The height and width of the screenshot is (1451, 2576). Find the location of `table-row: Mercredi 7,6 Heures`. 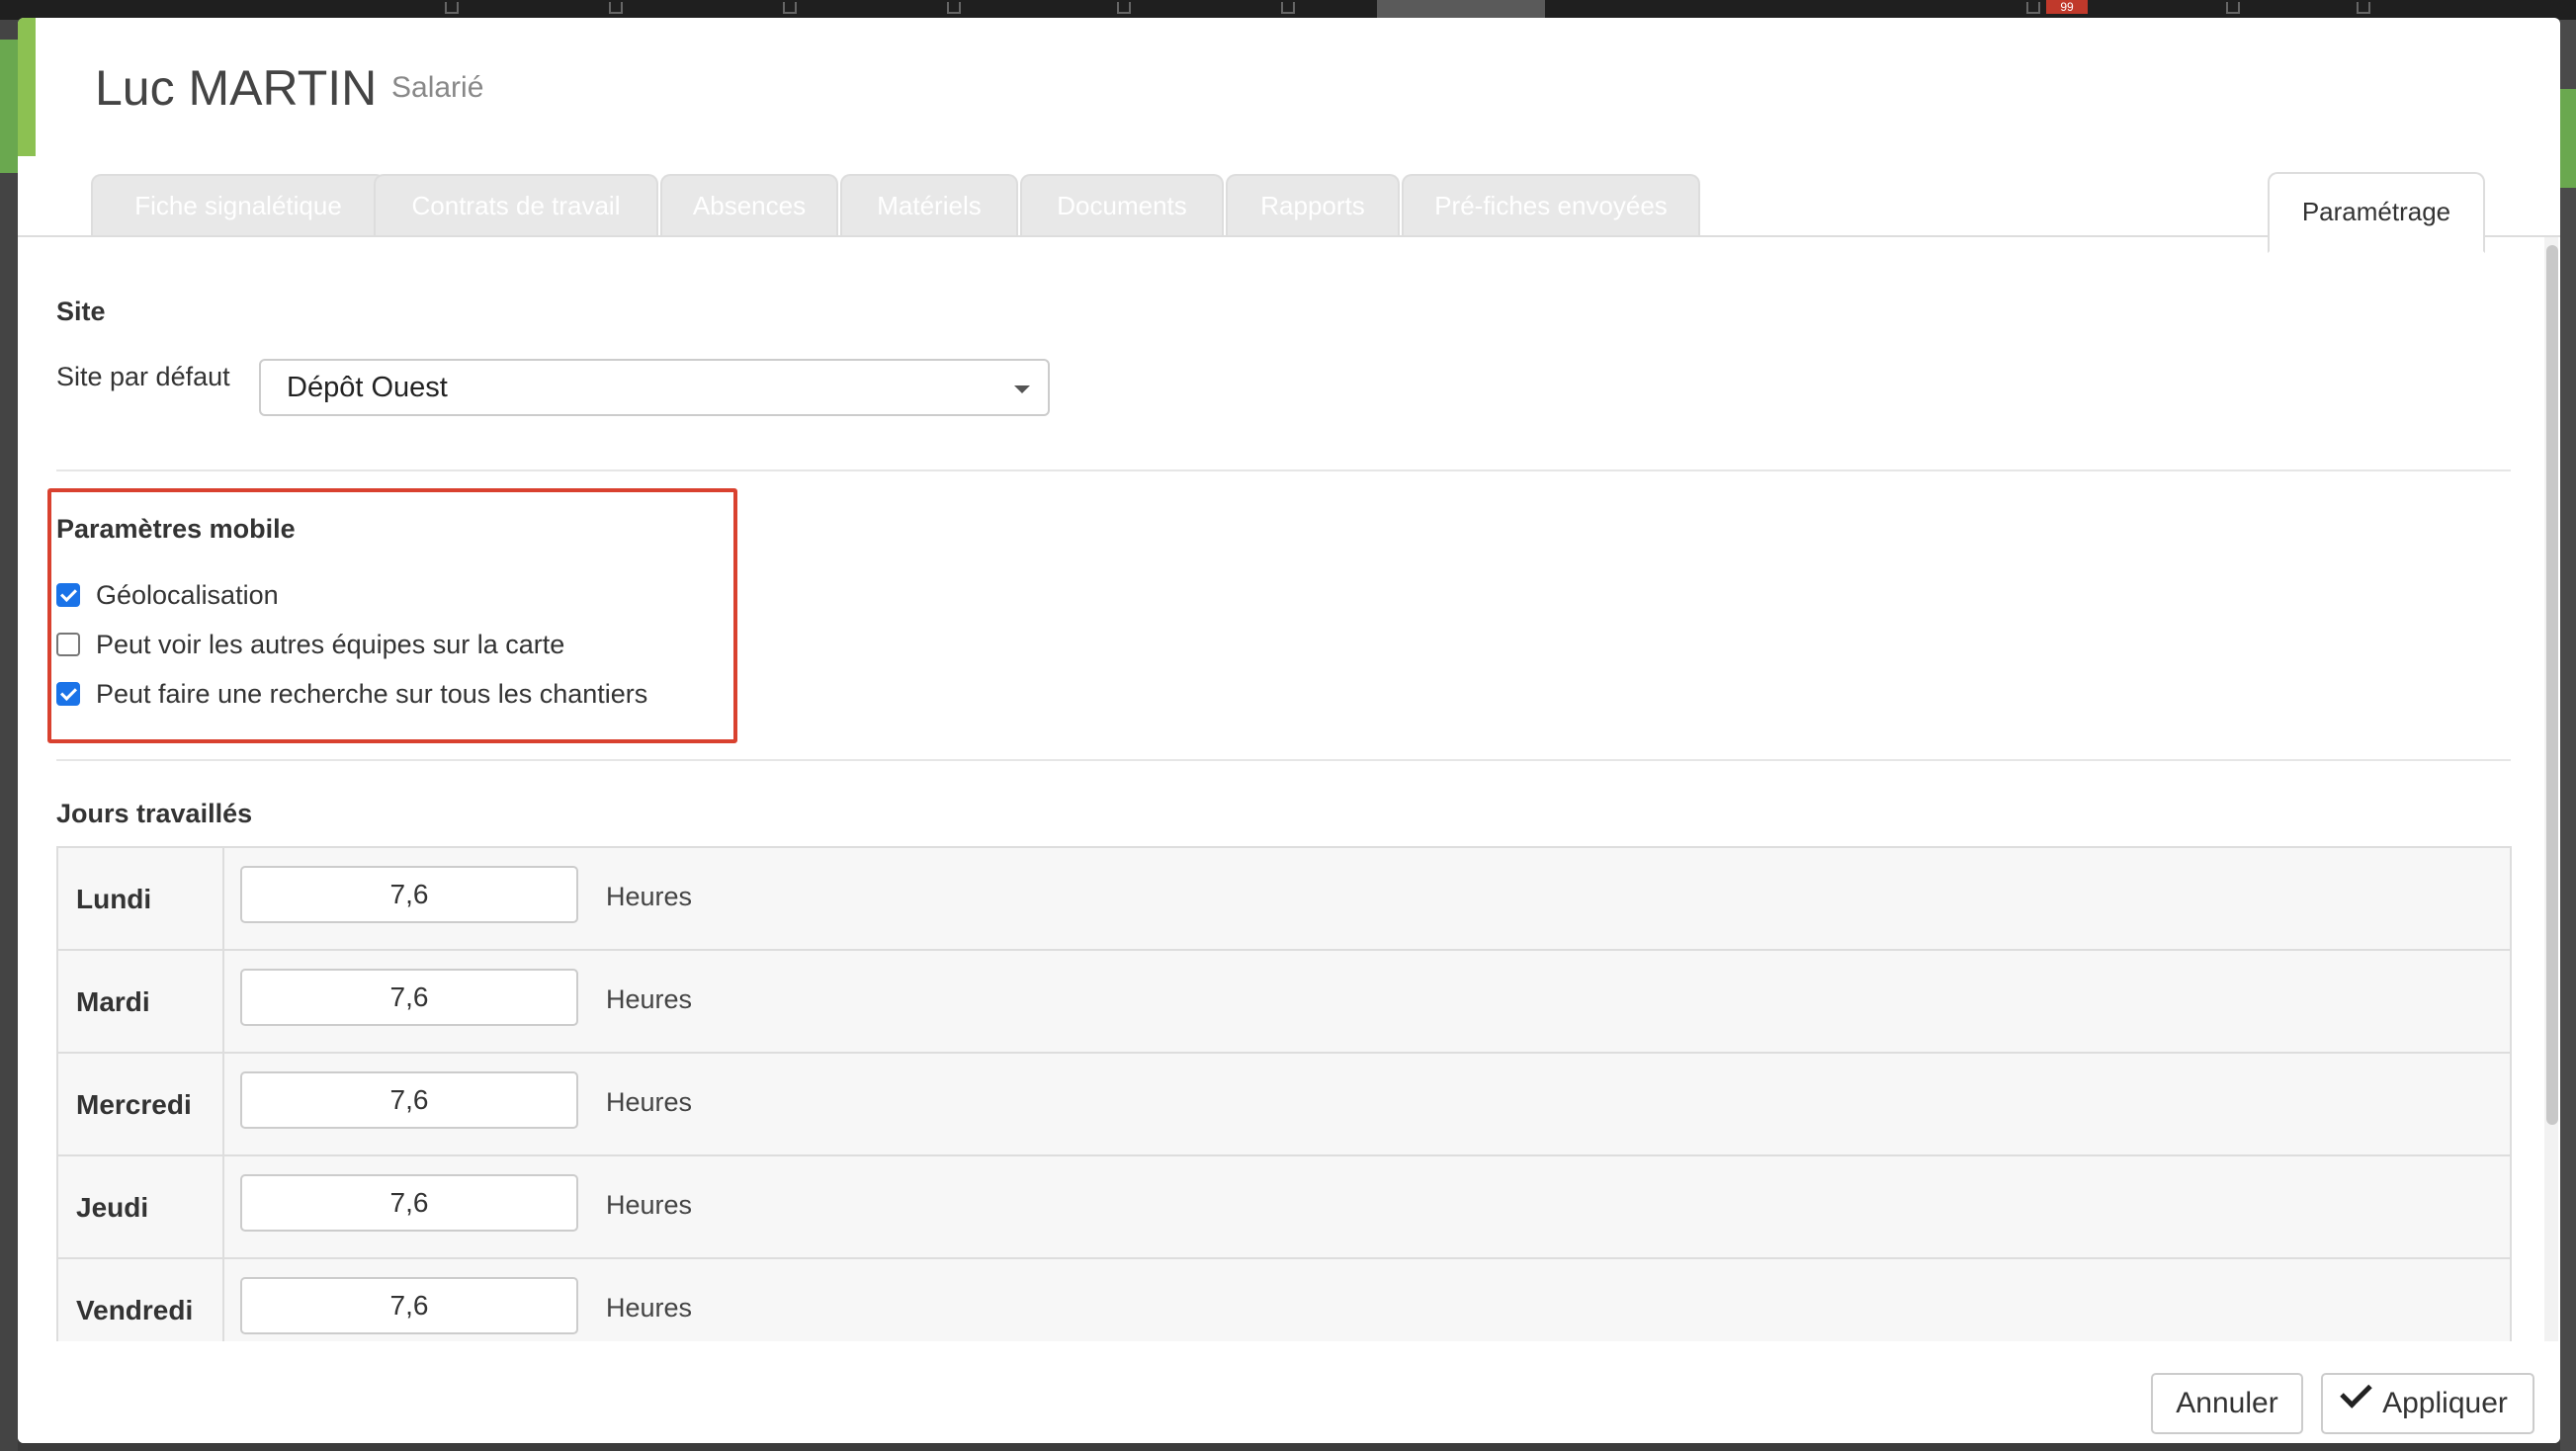

table-row: Mercredi 7,6 Heures is located at coordinates (1284, 1105).